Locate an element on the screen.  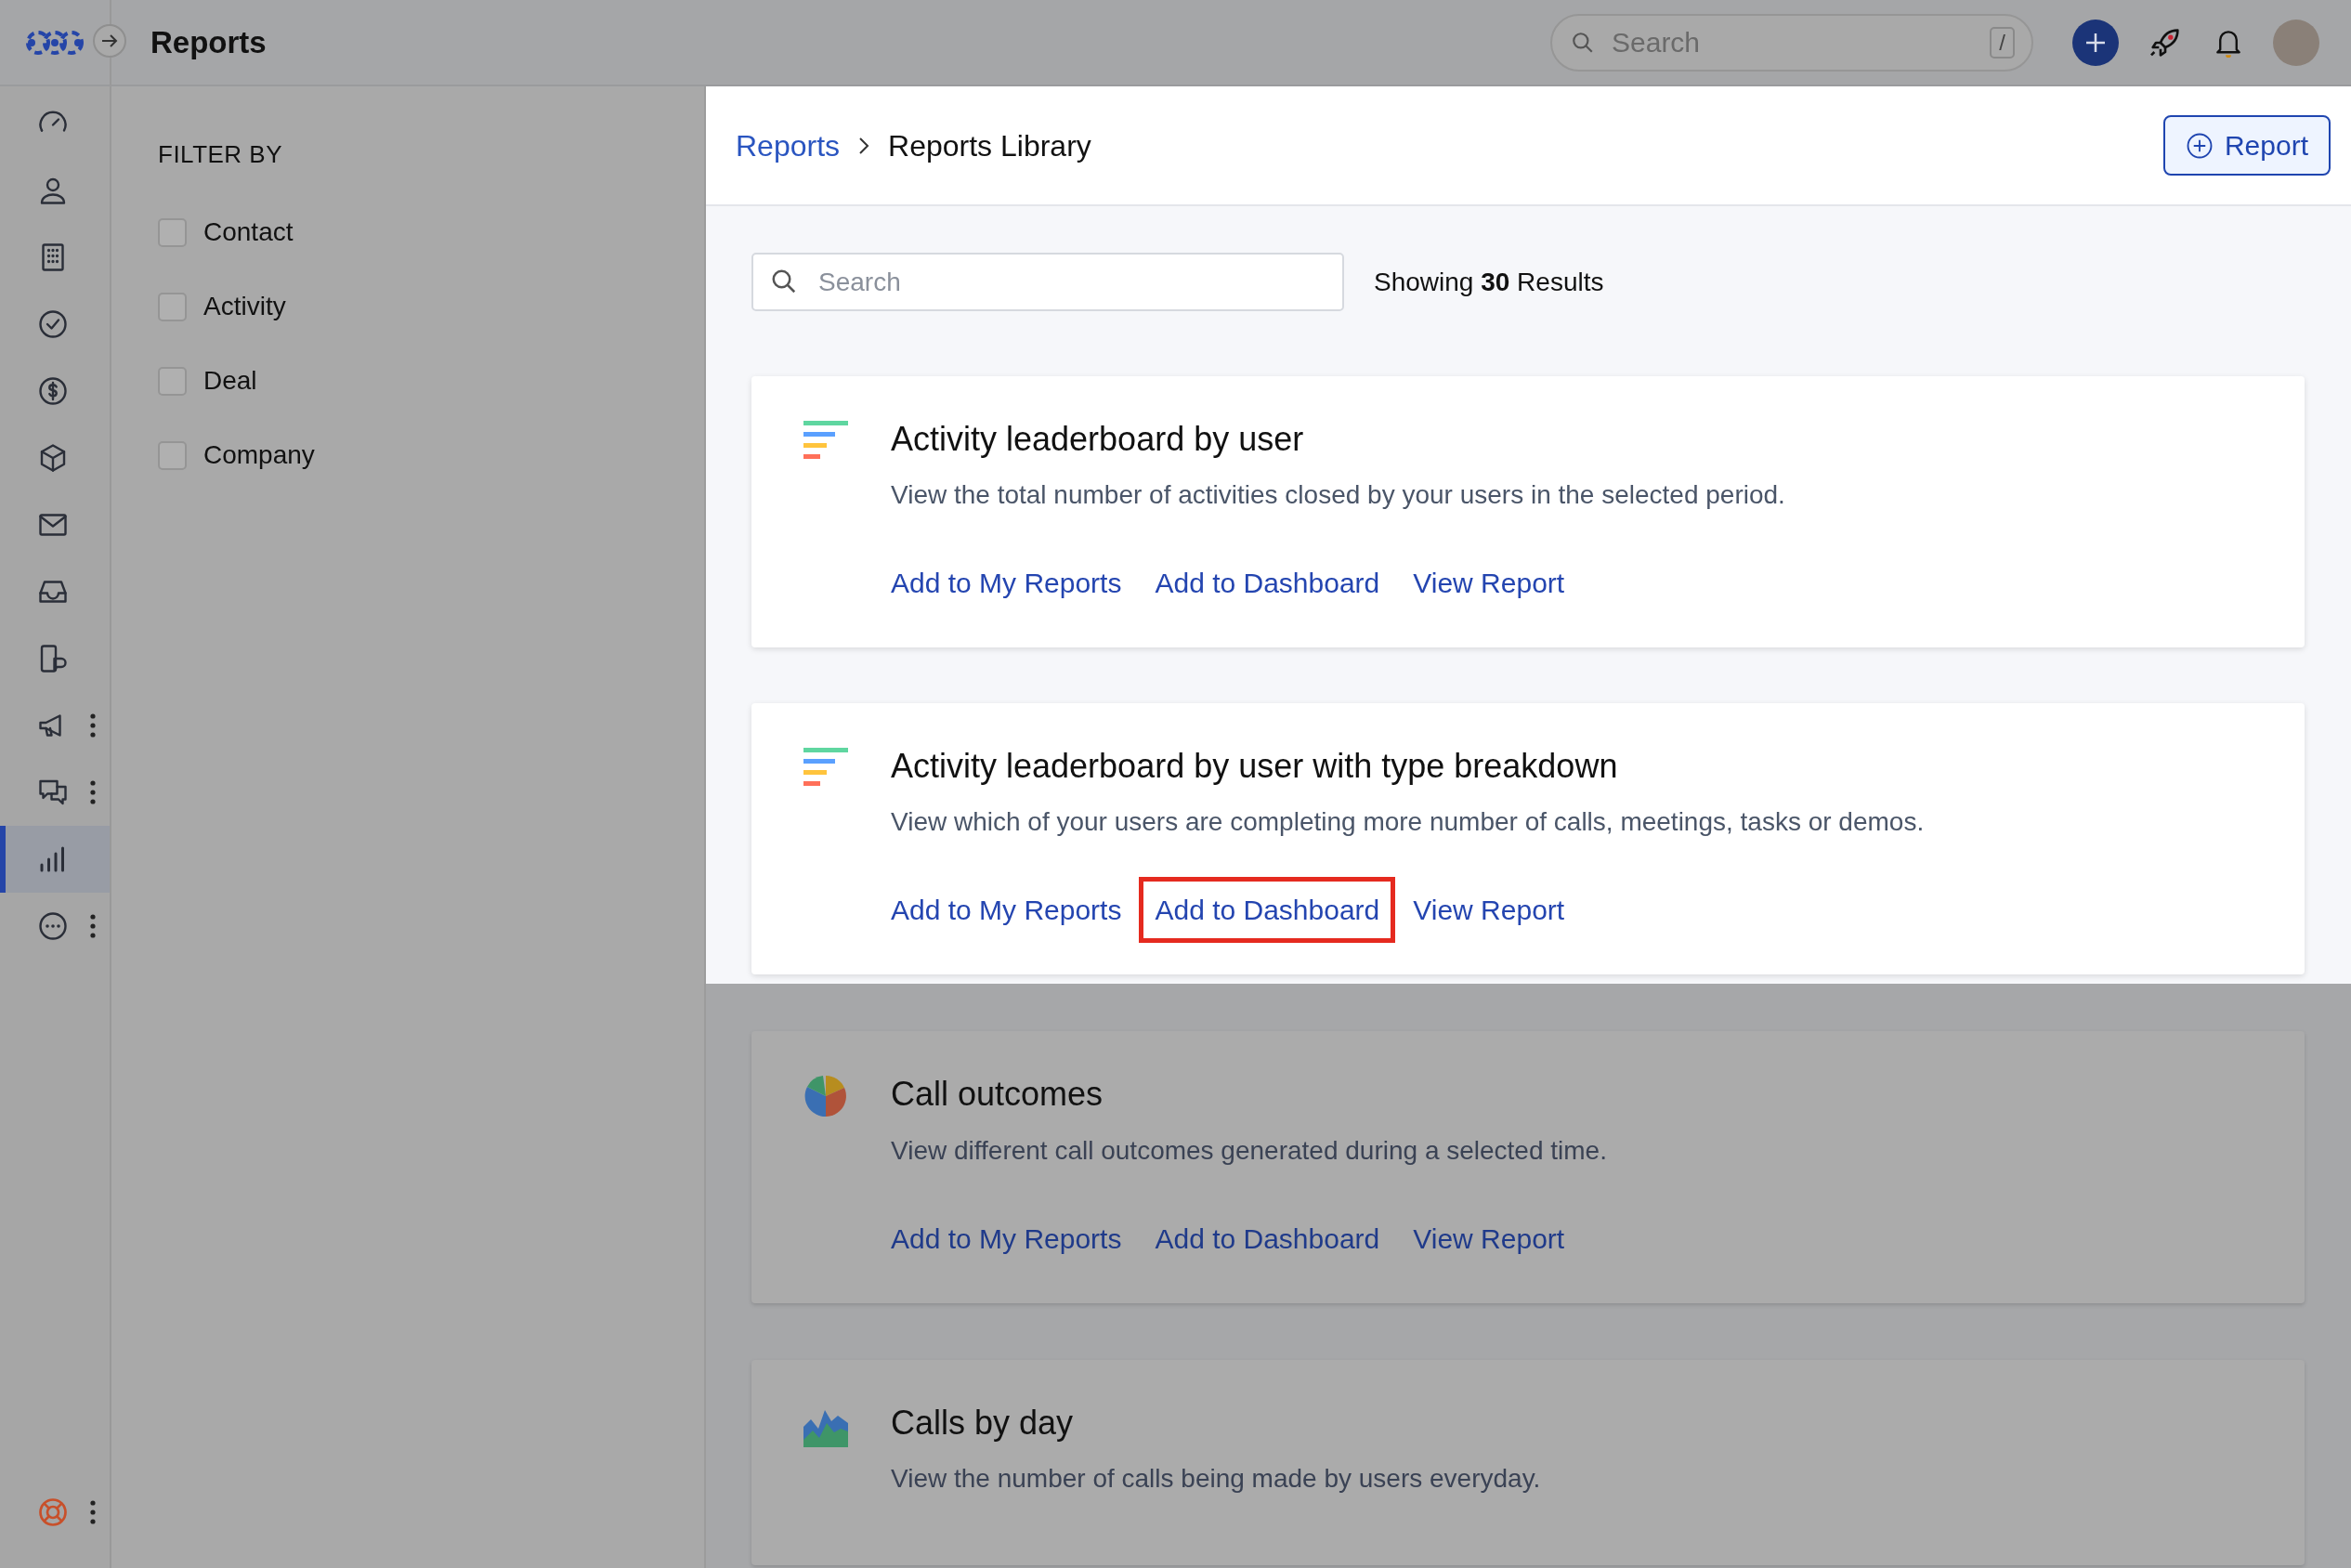
check-circle-icon is located at coordinates (53, 324).